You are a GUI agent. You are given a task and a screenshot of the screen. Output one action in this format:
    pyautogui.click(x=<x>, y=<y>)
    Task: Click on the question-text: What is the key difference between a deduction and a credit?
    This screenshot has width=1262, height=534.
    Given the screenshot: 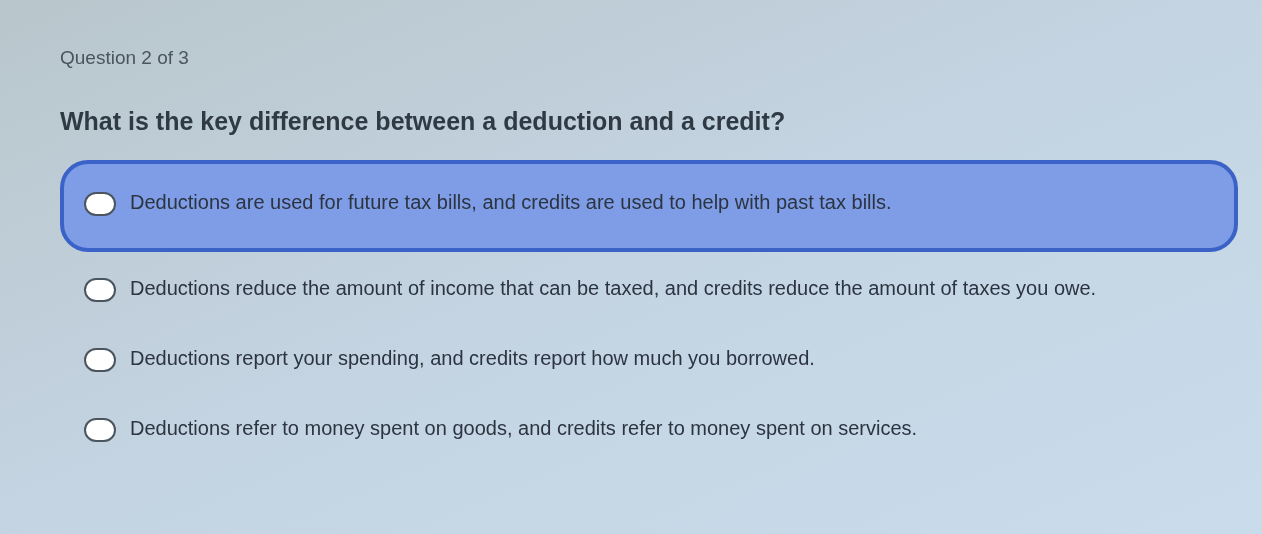 What is the action you would take?
    pyautogui.click(x=423, y=121)
    